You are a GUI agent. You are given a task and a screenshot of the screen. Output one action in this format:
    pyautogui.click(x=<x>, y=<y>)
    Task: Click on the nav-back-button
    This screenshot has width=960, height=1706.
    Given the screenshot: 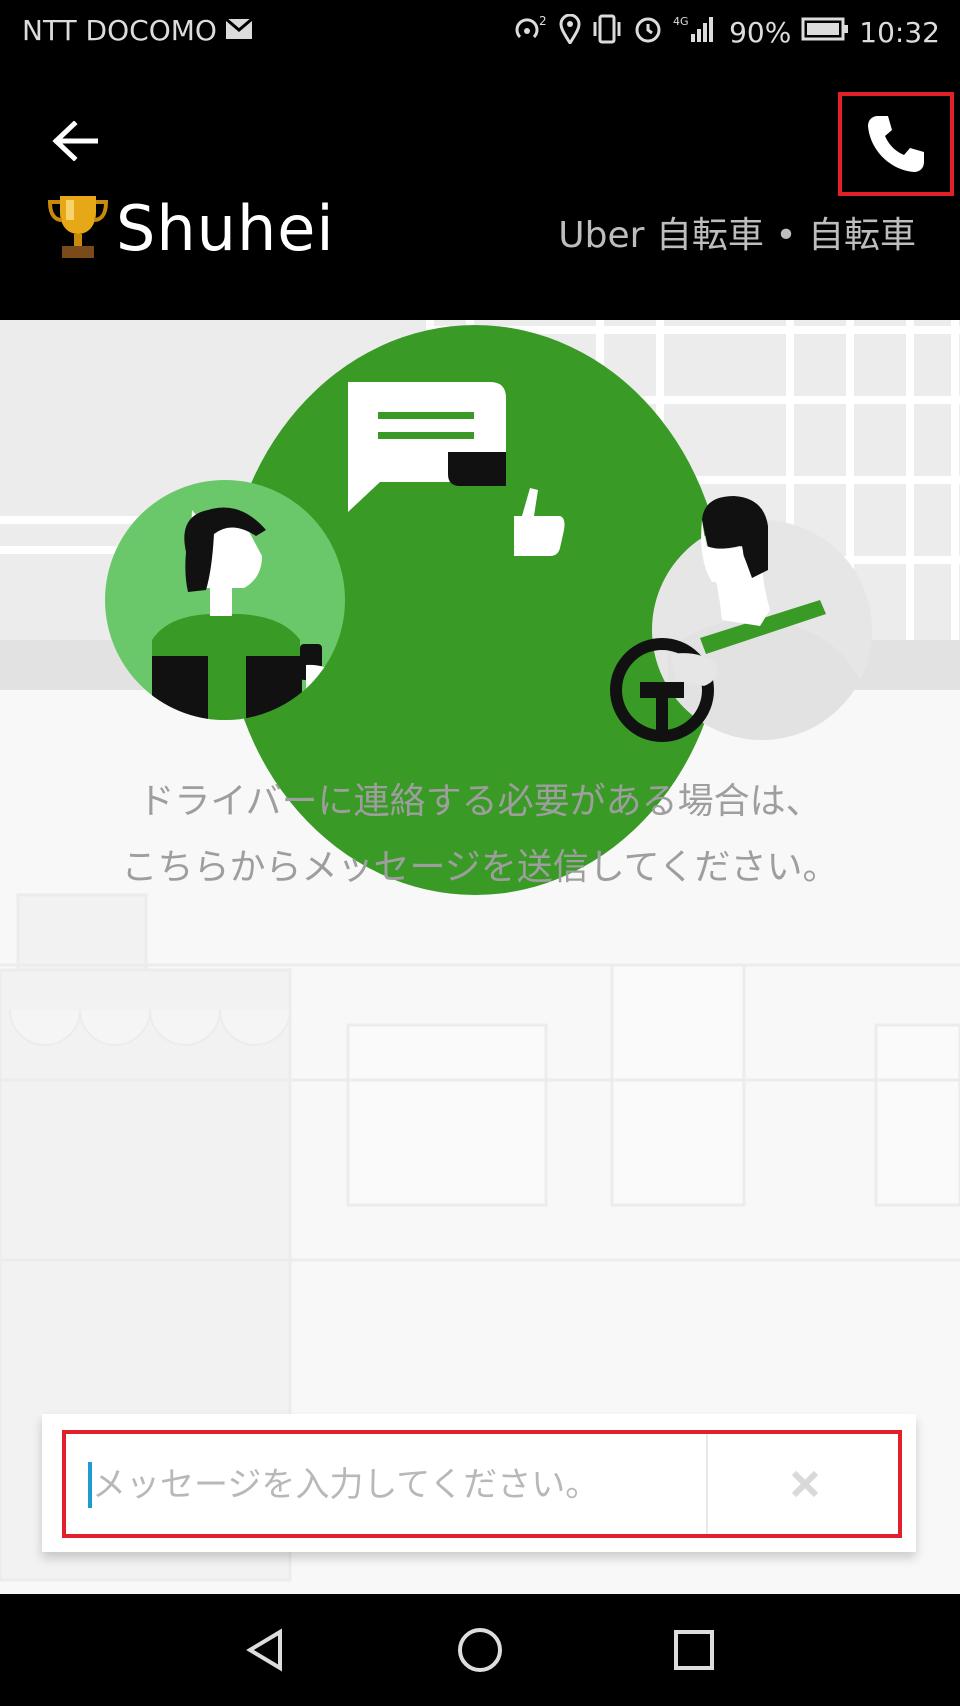 What is the action you would take?
    pyautogui.click(x=266, y=1650)
    